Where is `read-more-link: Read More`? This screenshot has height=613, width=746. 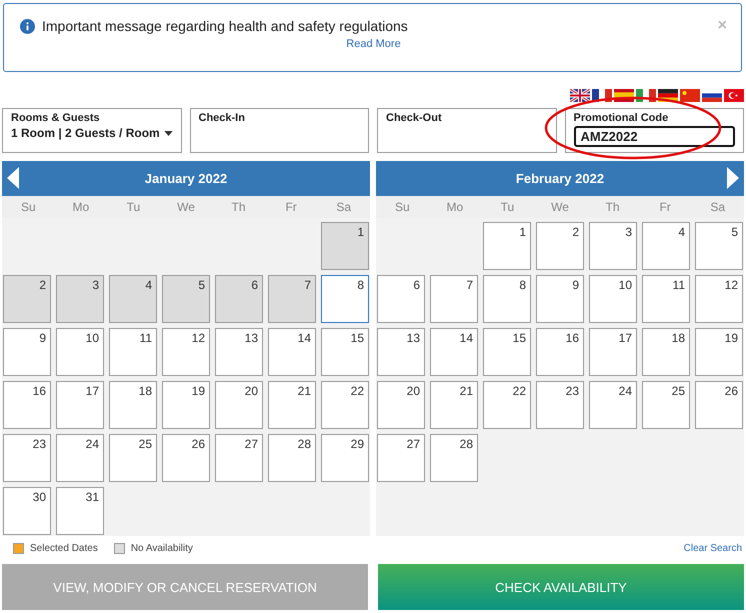 read-more-link: Read More is located at coordinates (373, 44).